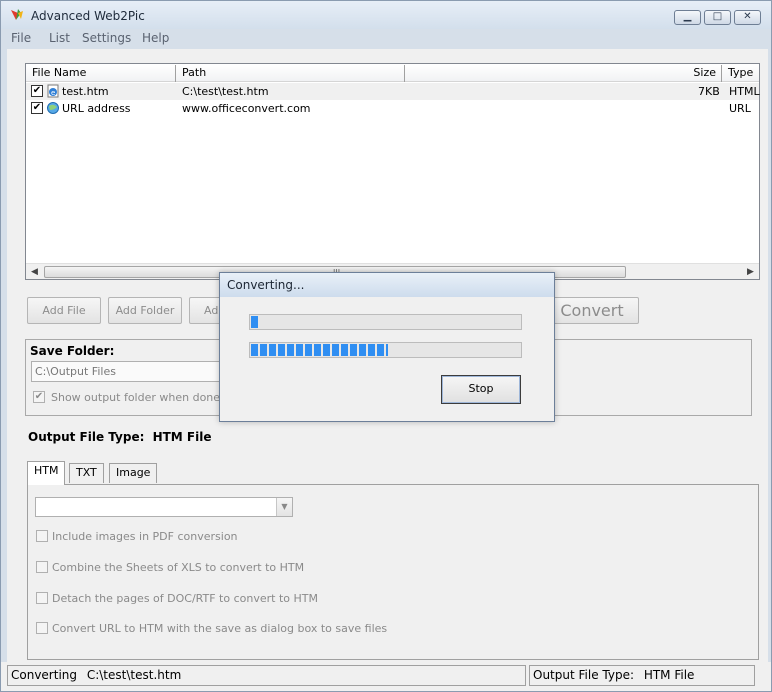  What do you see at coordinates (85, 91) in the screenshot?
I see `file-name-cell: test.htm` at bounding box center [85, 91].